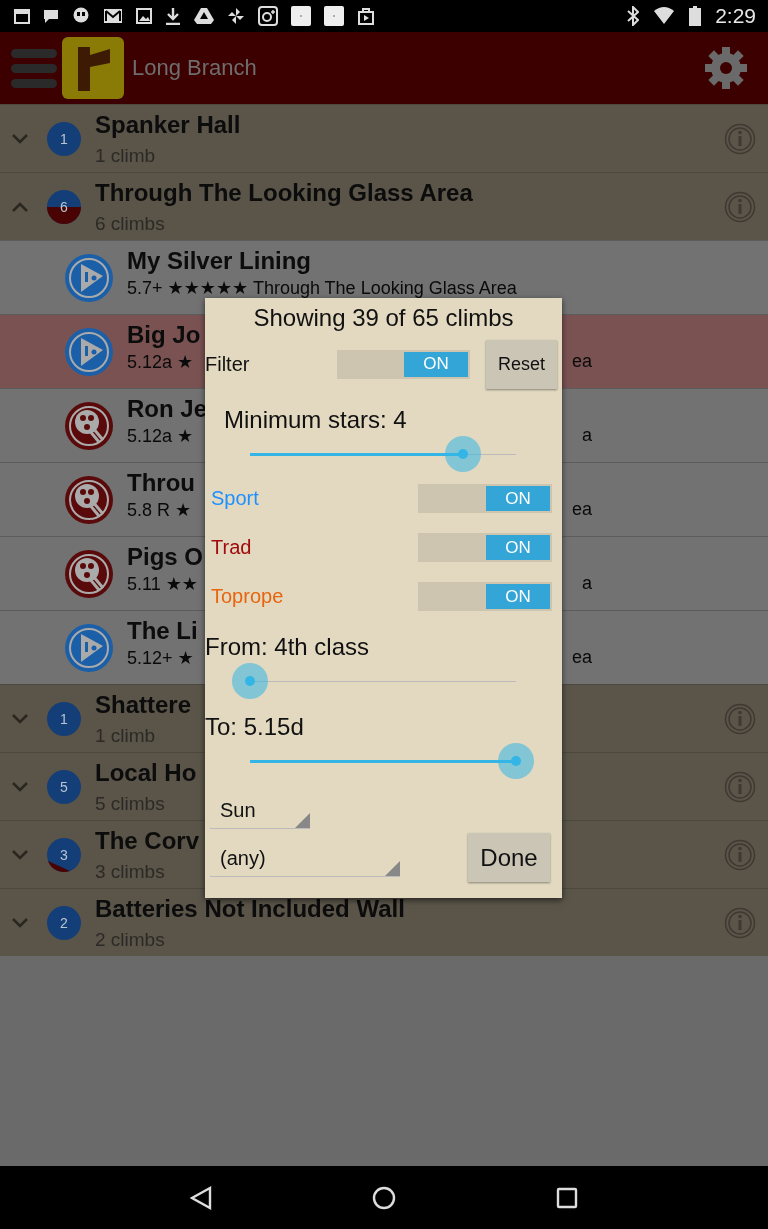  I want to click on climb-type-label: Sport, so click(235, 498).